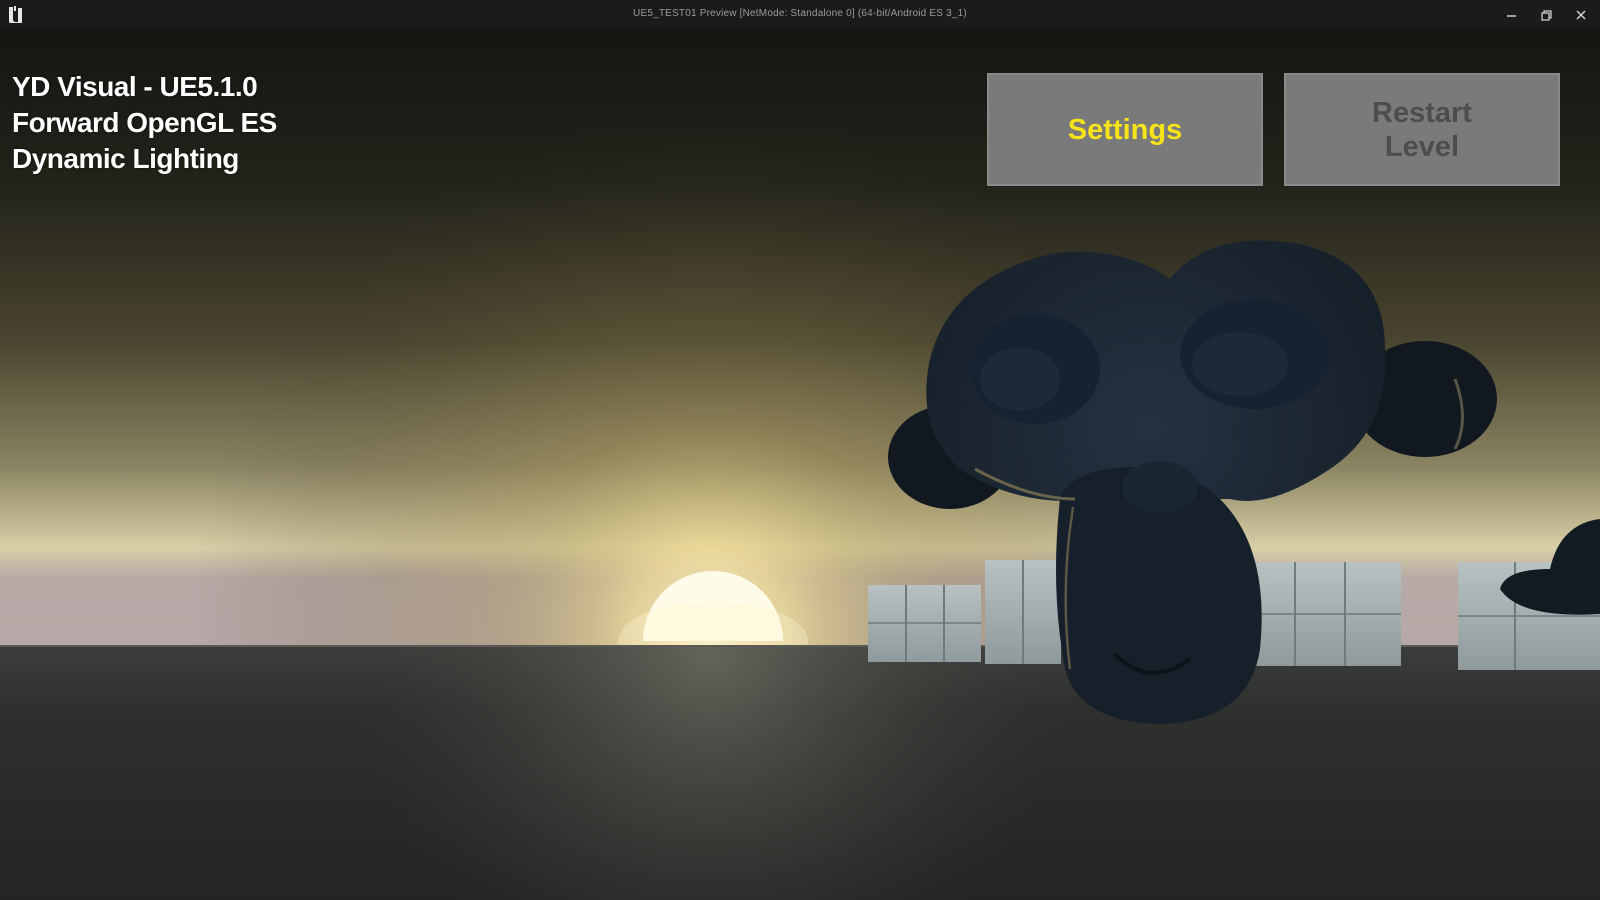 The image size is (1600, 900). I want to click on renderer-label: Forward OpenGL ES, so click(144, 122).